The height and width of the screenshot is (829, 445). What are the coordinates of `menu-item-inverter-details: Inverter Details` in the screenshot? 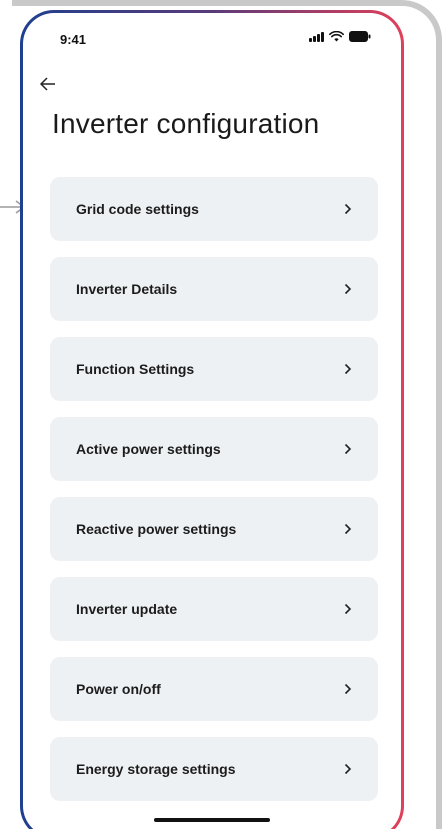 It's located at (214, 289).